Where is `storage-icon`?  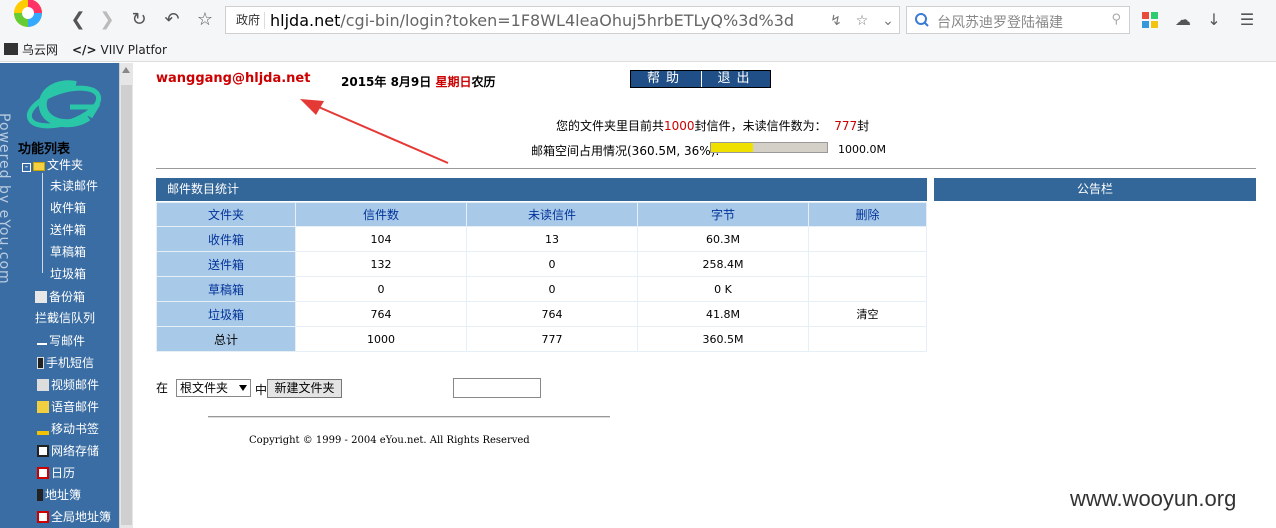
storage-icon is located at coordinates (43, 451).